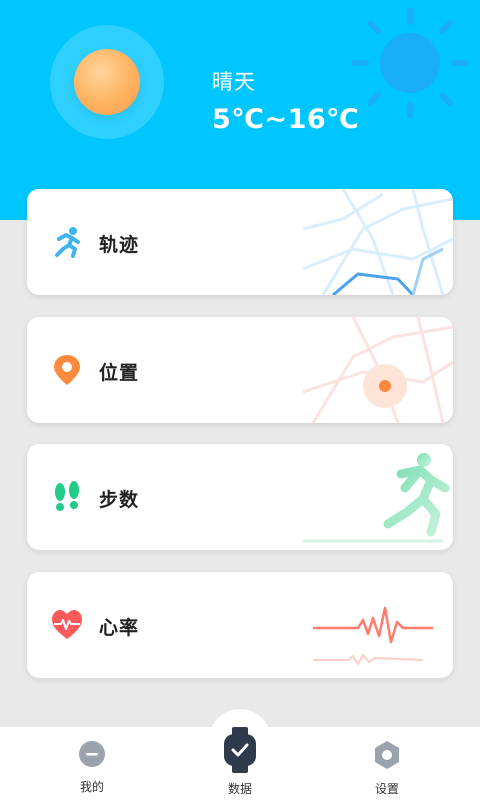  Describe the element at coordinates (91, 787) in the screenshot. I see `tab-label-mine: 我的` at that location.